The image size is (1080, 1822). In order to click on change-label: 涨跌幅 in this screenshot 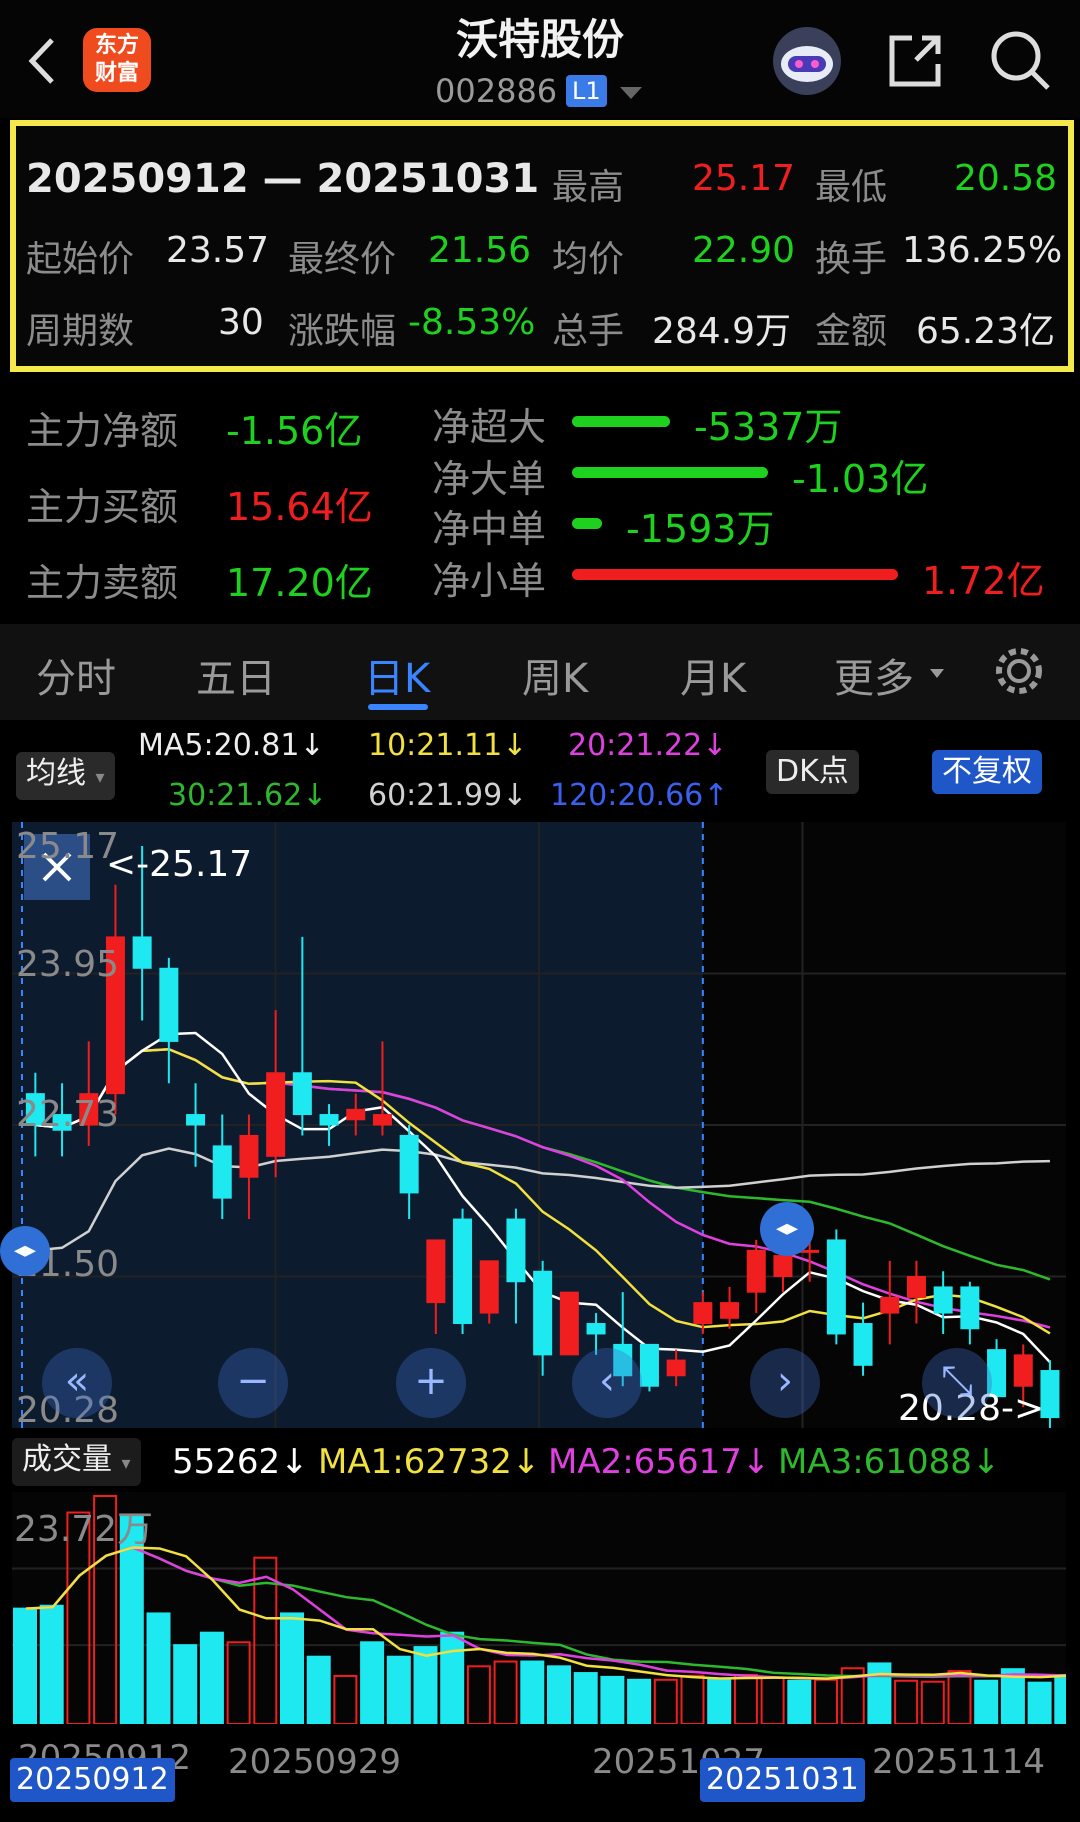, I will do `click(342, 331)`.